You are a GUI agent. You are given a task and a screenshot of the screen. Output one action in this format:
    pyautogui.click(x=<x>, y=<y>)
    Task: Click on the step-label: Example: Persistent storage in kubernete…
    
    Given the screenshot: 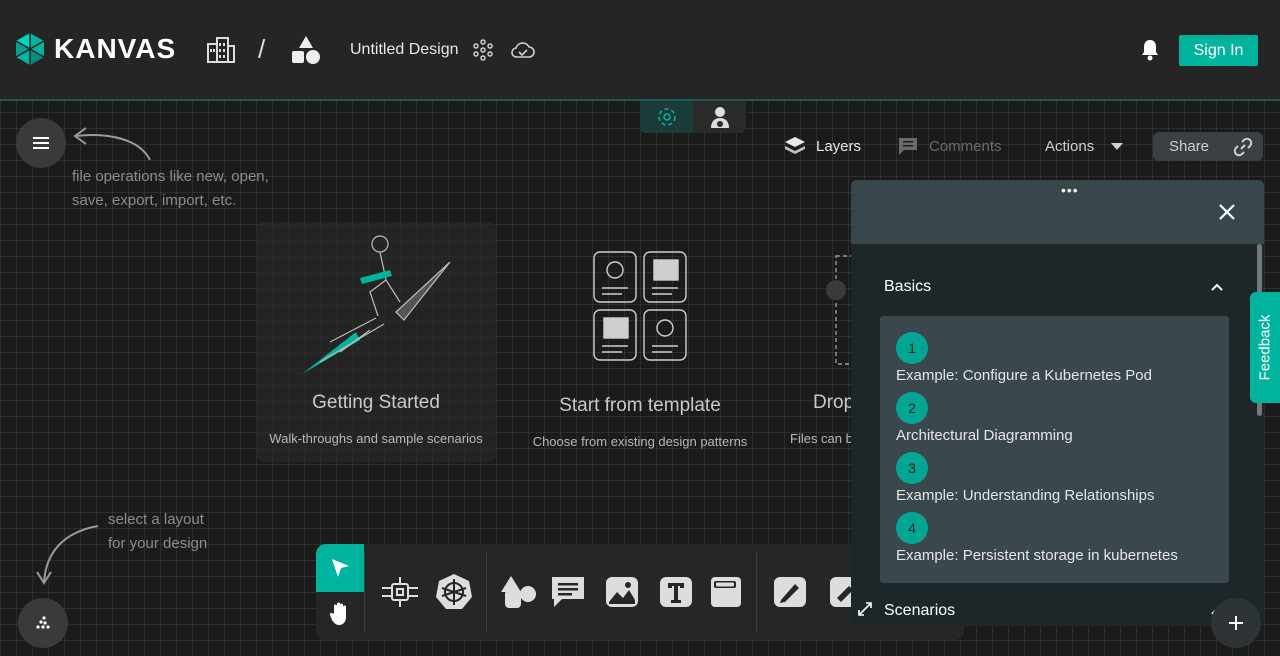 What is the action you would take?
    pyautogui.click(x=1037, y=555)
    